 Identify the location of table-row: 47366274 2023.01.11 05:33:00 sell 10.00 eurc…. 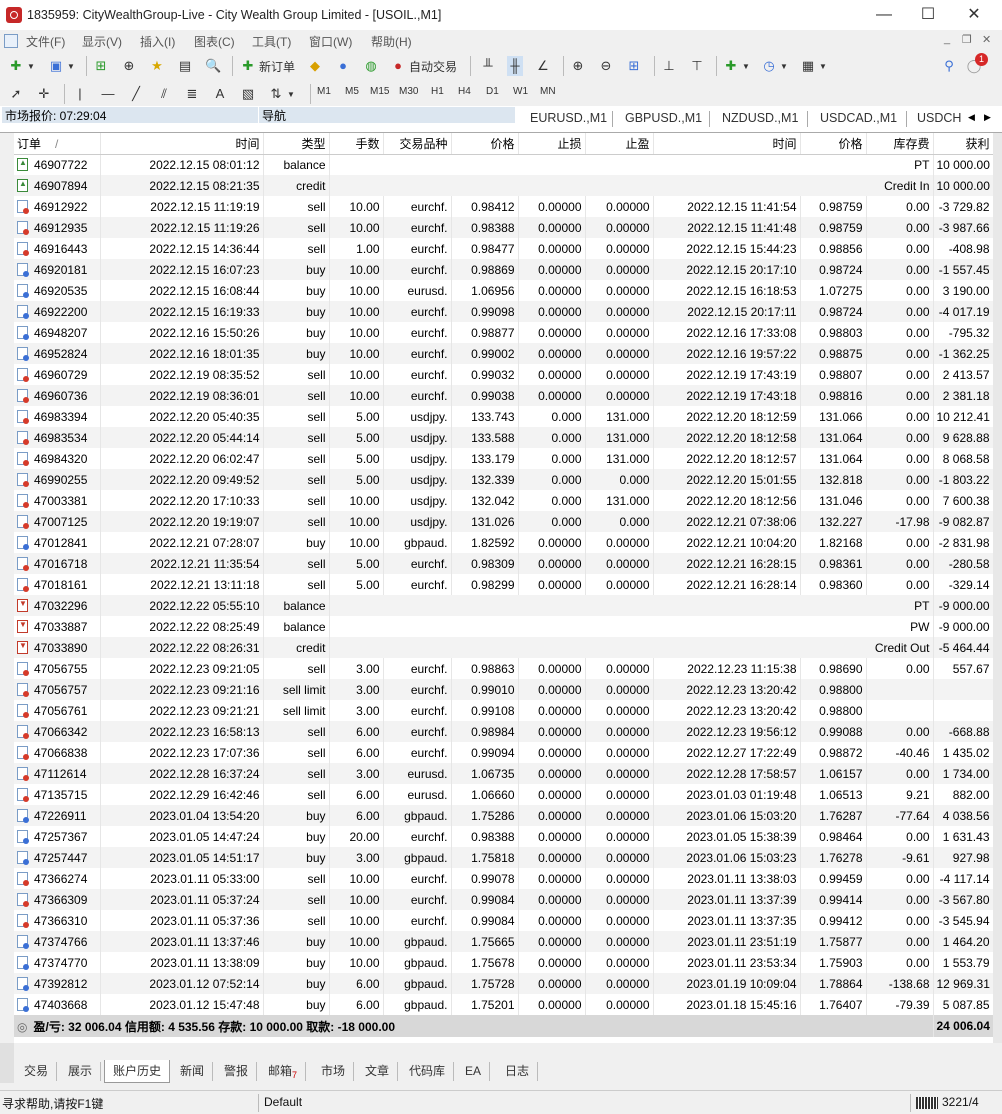
(503, 878).